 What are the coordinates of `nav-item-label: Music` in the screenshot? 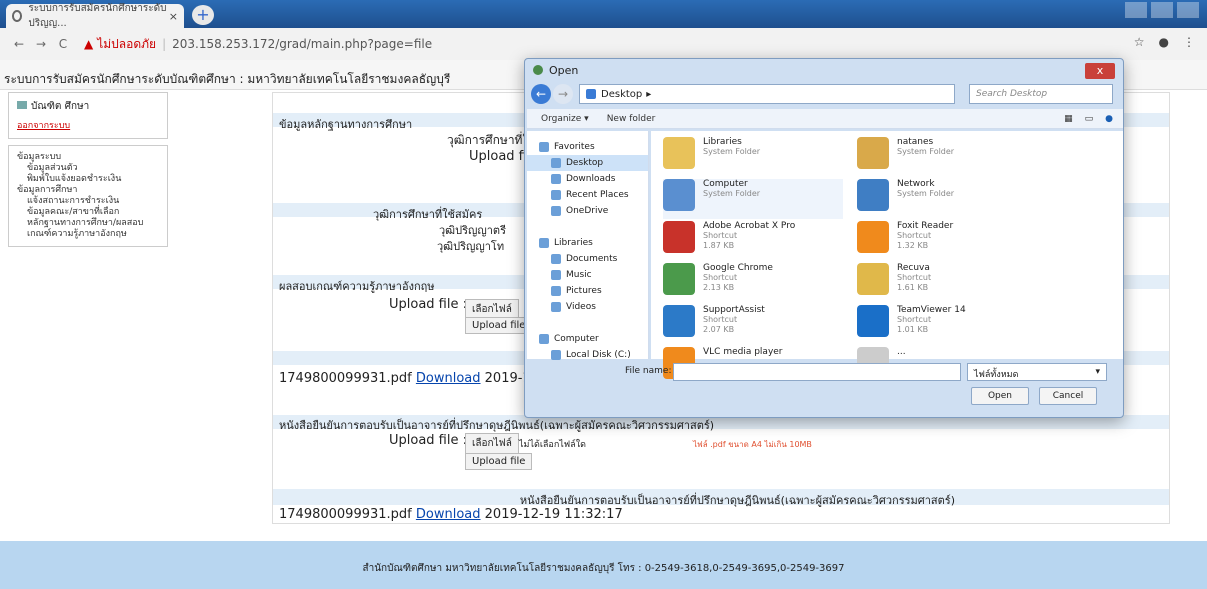 It's located at (579, 275).